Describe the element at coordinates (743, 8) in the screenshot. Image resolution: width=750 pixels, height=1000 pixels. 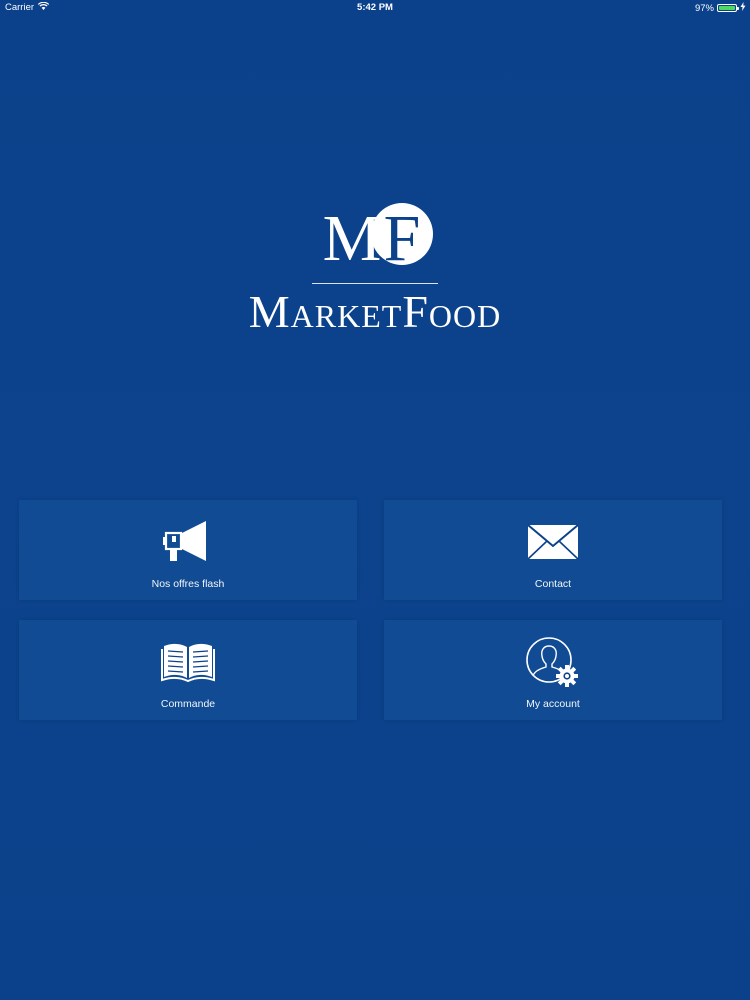
I see `charging-bolt-icon` at that location.